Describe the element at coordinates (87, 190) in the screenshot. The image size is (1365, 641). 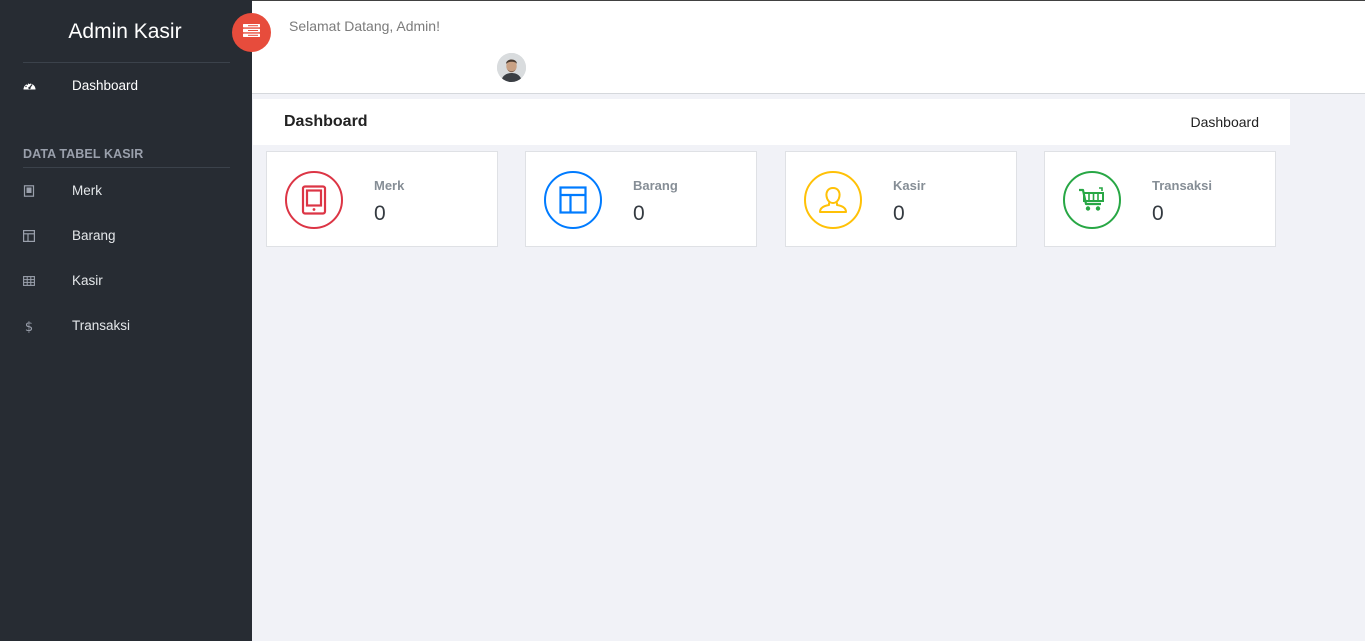
I see `sidebar-item-label: Merk` at that location.